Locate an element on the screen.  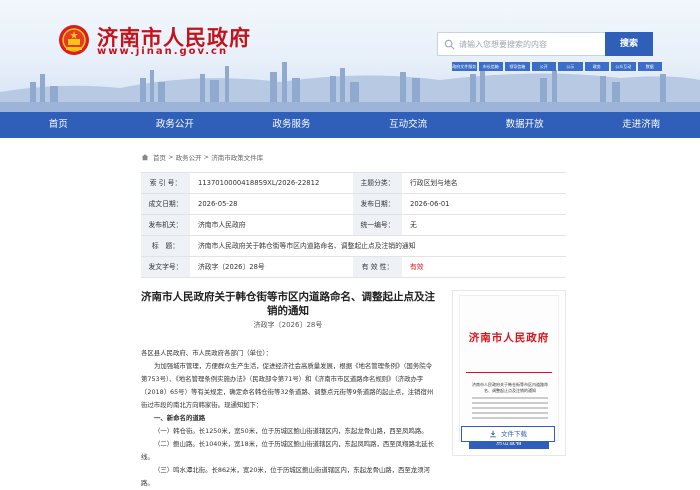
site-url: www.jinan.gov.cn is located at coordinates (163, 51).